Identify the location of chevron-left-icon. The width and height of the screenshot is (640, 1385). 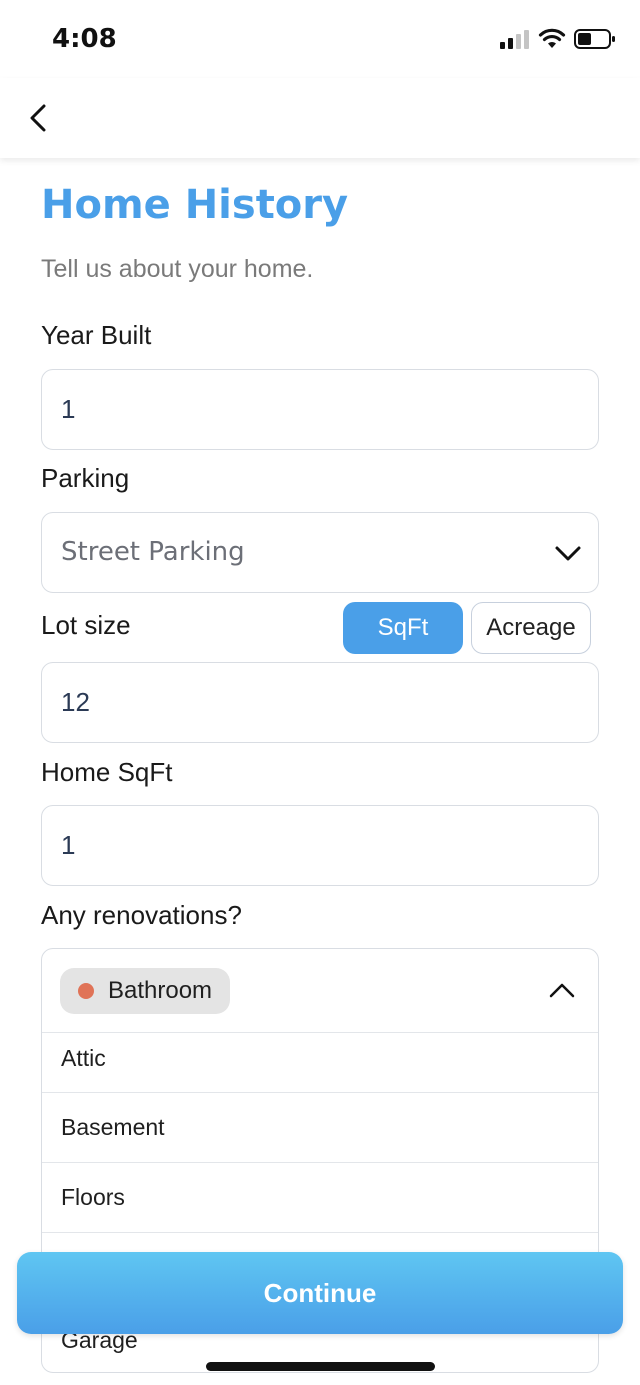
(38, 118).